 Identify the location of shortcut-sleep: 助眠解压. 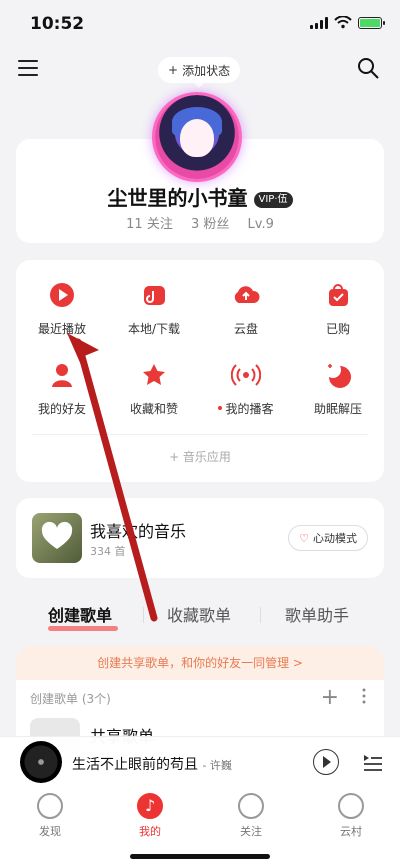
(338, 388).